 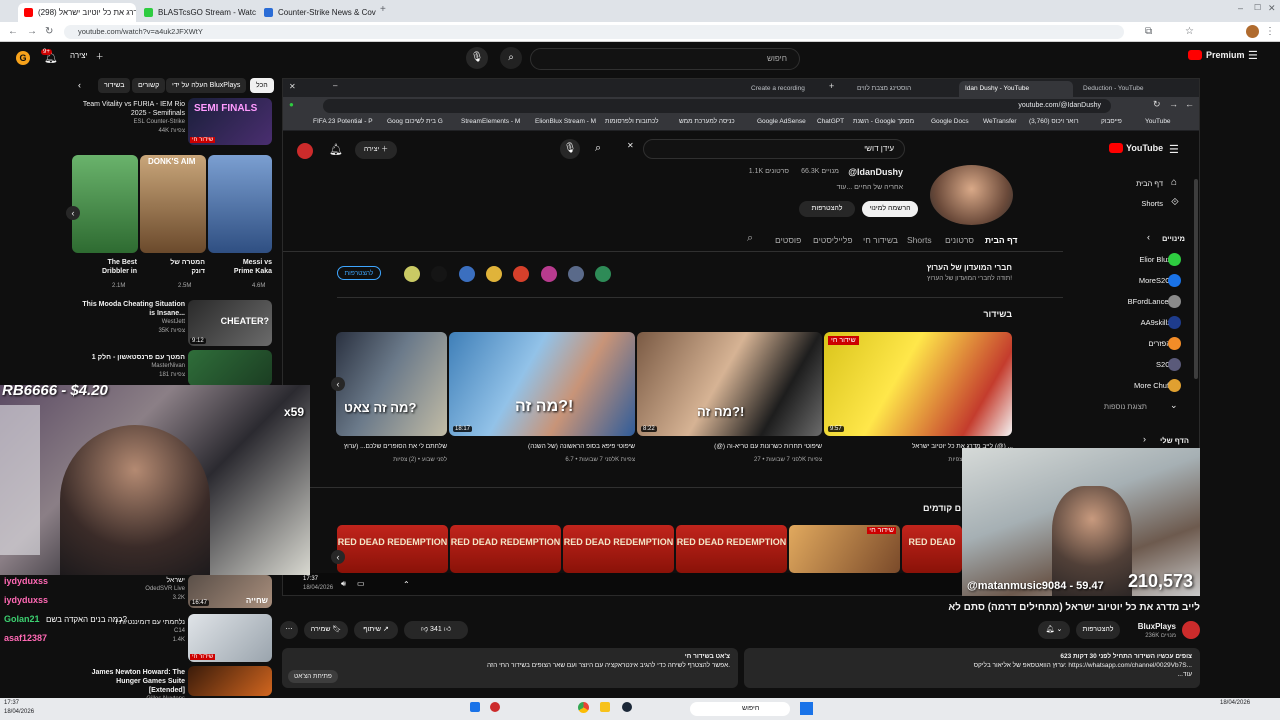 I want to click on sidebar-sub: More Chuff, so click(x=1152, y=385).